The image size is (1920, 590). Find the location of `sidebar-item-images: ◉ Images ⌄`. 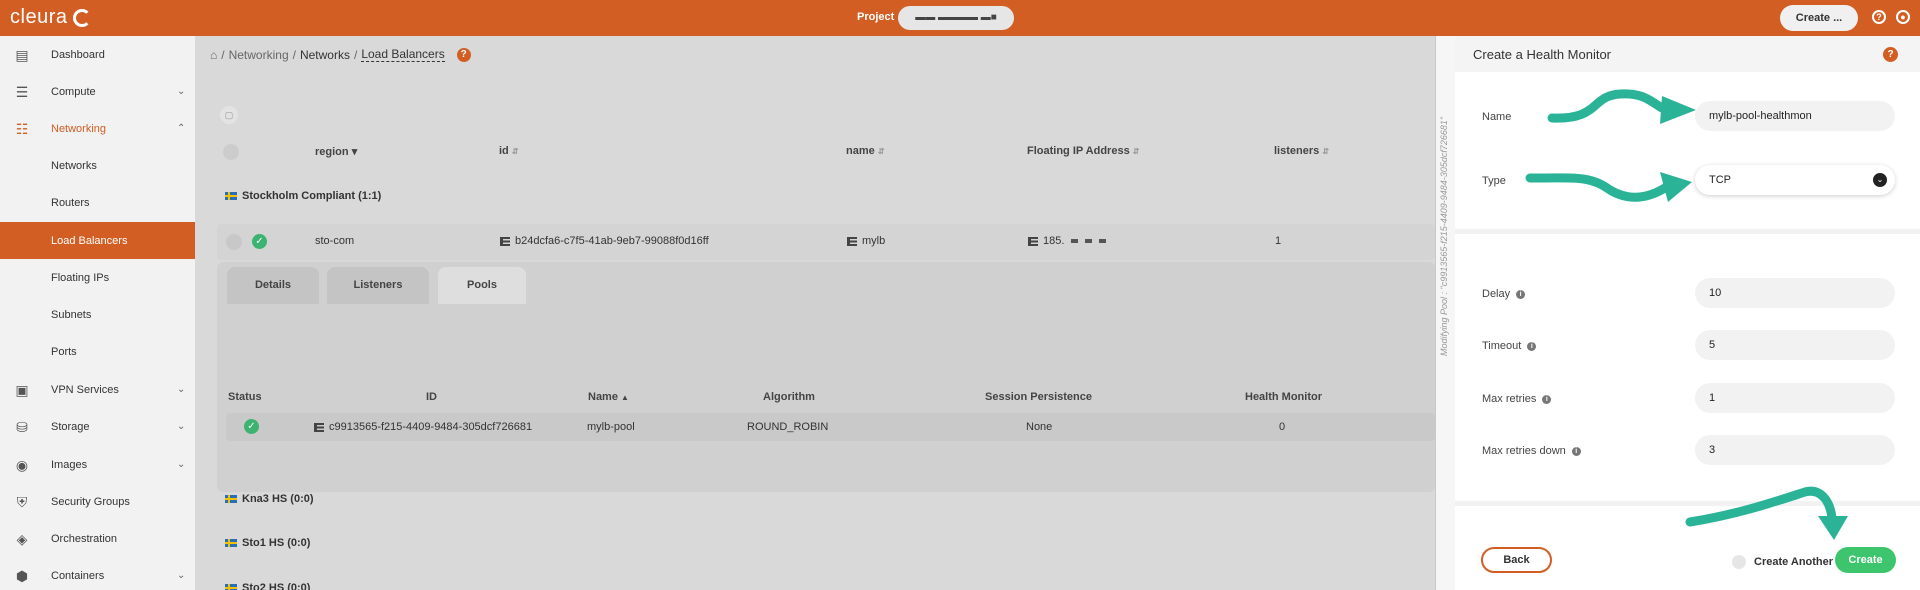

sidebar-item-images: ◉ Images ⌄ is located at coordinates (97, 464).